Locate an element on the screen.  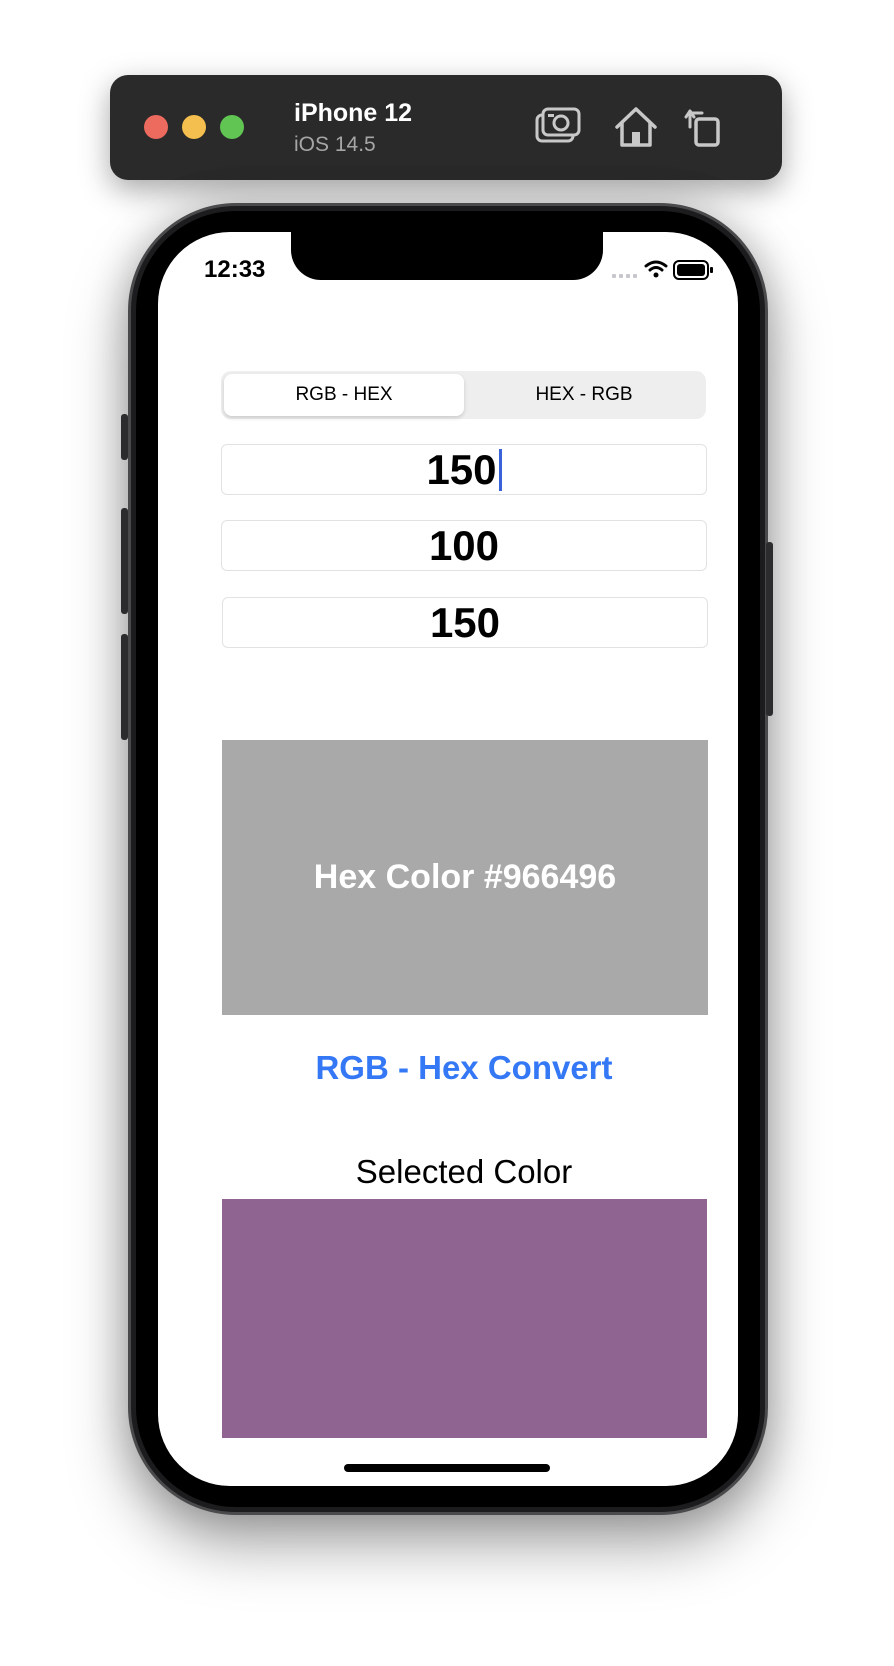
red-input: 150 is located at coordinates (464, 469).